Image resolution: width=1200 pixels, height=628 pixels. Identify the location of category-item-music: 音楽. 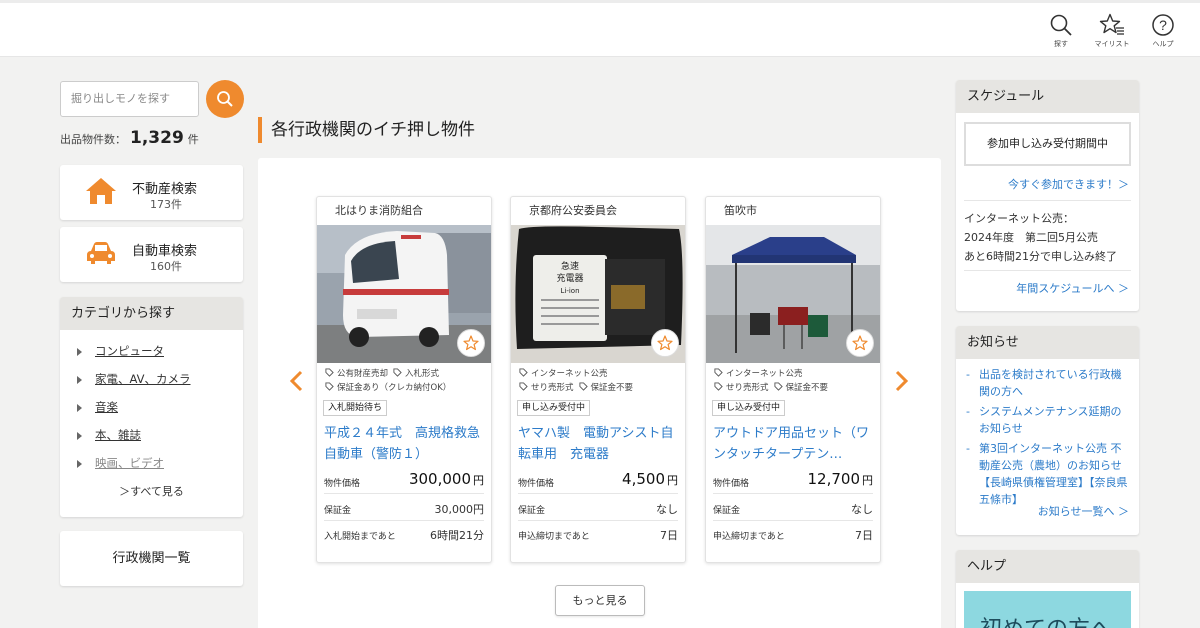
(151, 407).